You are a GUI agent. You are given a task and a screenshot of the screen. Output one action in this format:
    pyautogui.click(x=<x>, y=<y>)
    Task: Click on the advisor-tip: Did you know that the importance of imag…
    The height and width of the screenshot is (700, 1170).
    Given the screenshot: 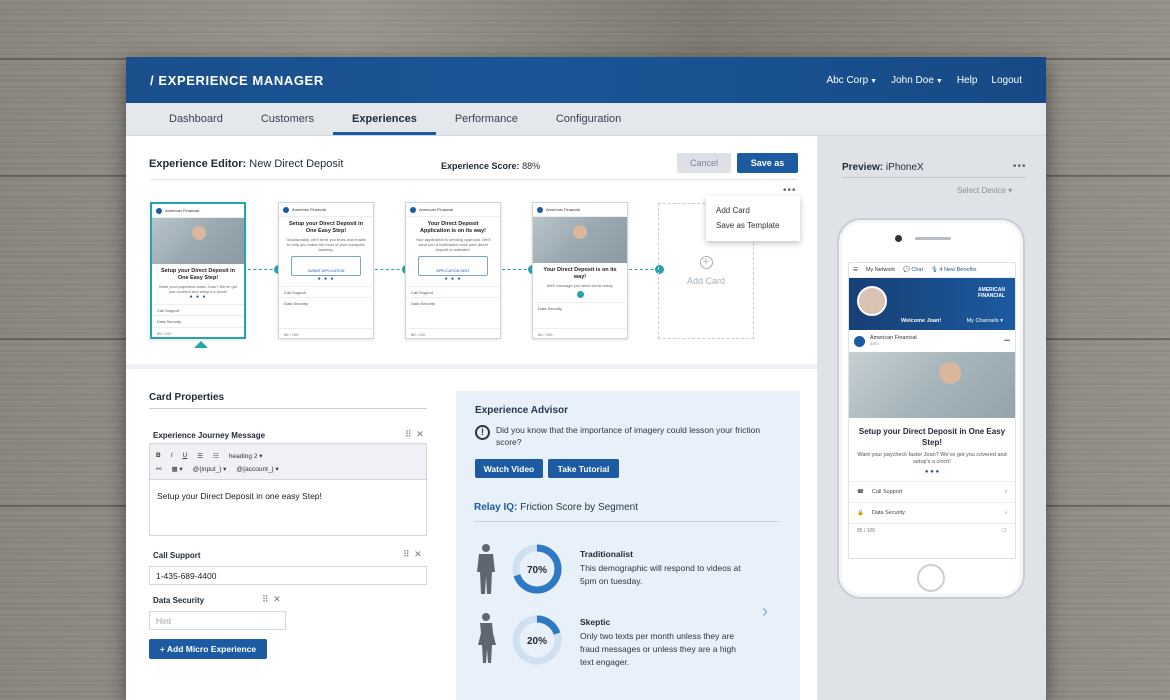 What is the action you would take?
    pyautogui.click(x=628, y=436)
    